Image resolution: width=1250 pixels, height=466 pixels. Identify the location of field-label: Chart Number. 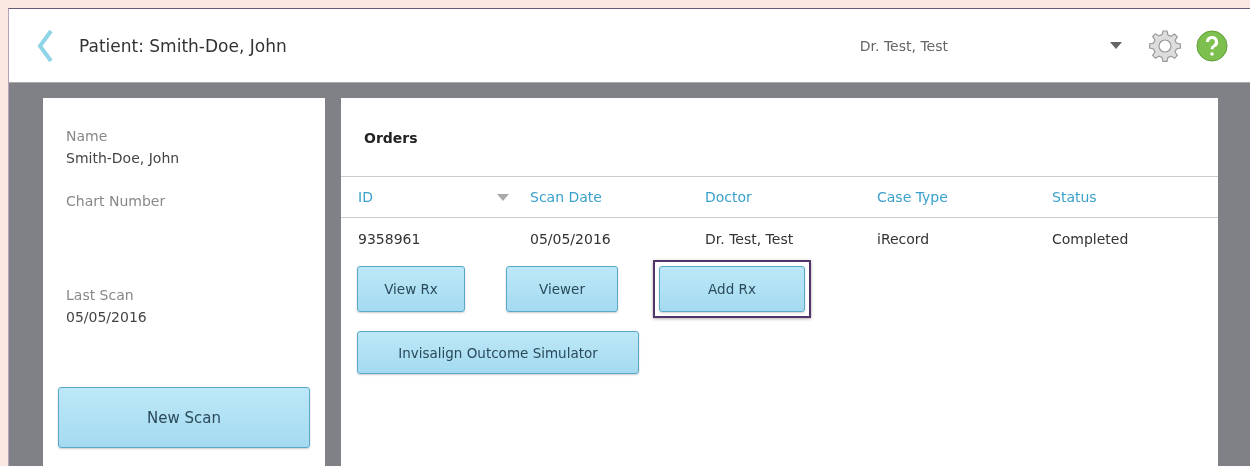
(116, 202).